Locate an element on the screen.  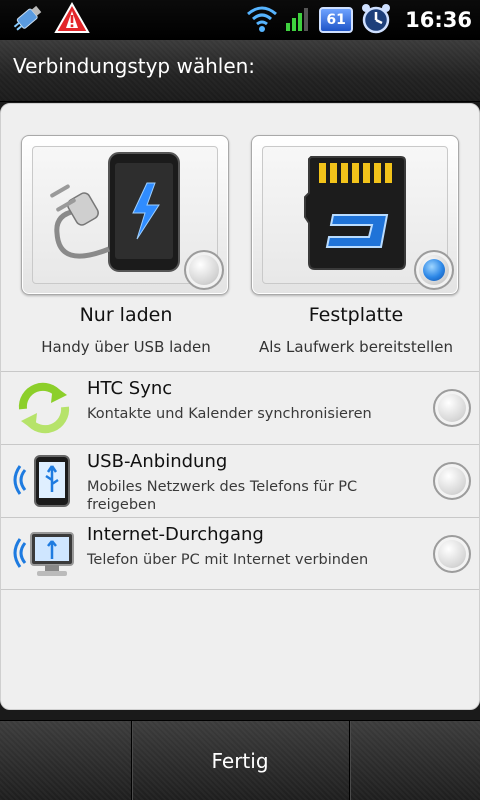
tile-disk-drive-sublabel: Als Laufwerk bereitstellen is located at coordinates (356, 347).